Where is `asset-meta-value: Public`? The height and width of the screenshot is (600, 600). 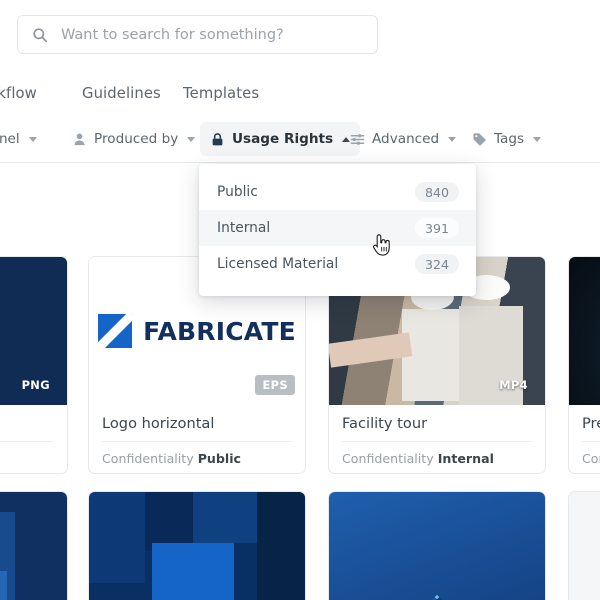
asset-meta-value: Public is located at coordinates (219, 458).